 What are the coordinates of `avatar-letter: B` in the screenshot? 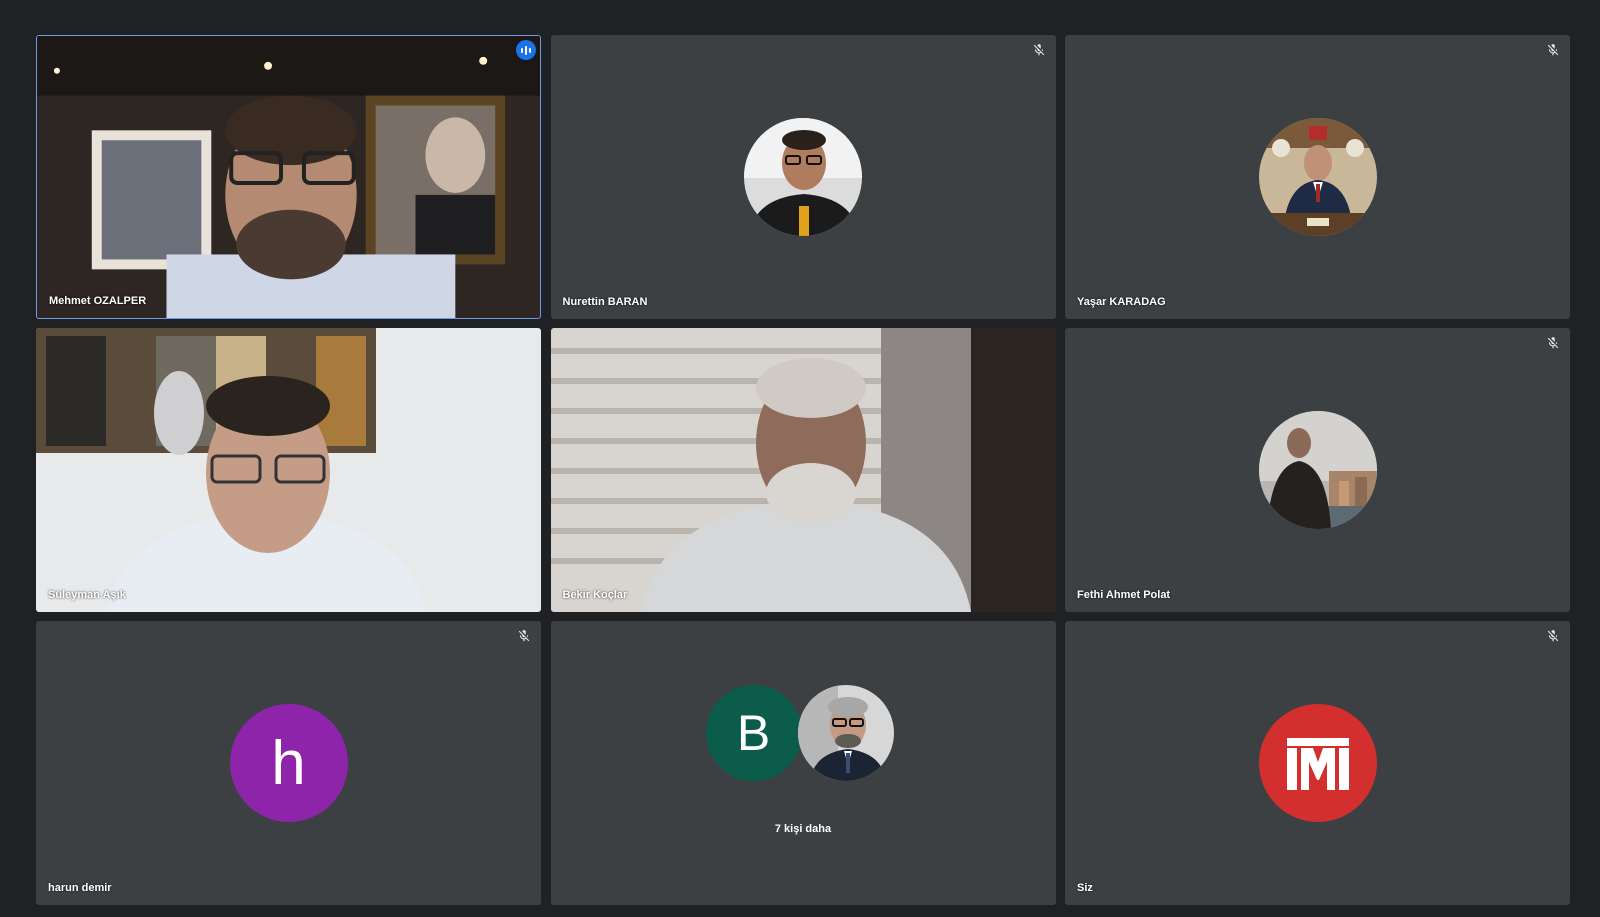 It's located at (753, 733).